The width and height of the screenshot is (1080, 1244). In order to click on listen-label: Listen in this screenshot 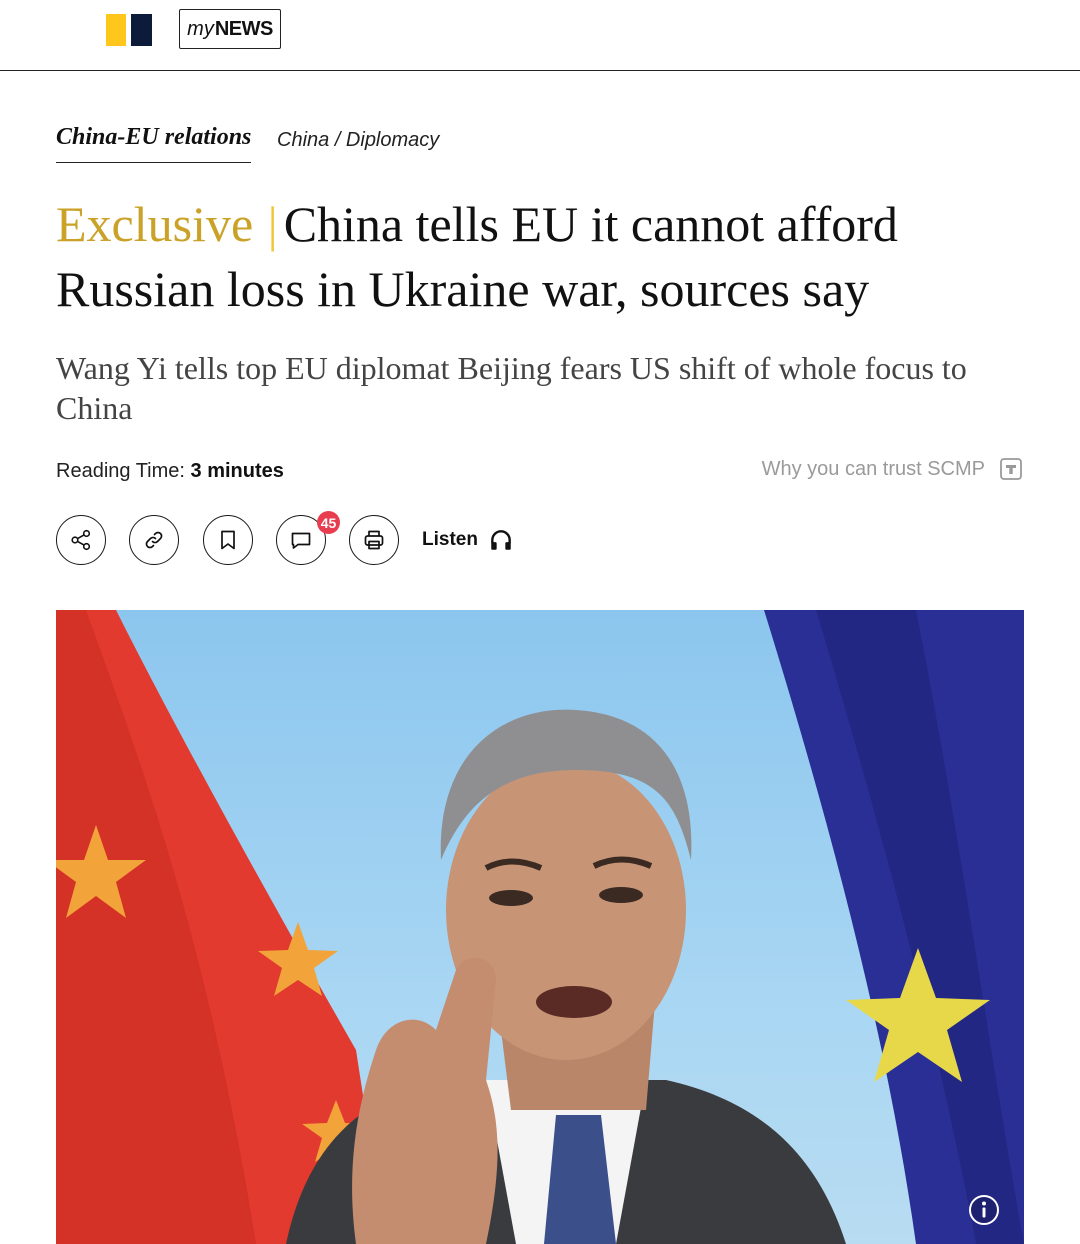, I will do `click(450, 539)`.